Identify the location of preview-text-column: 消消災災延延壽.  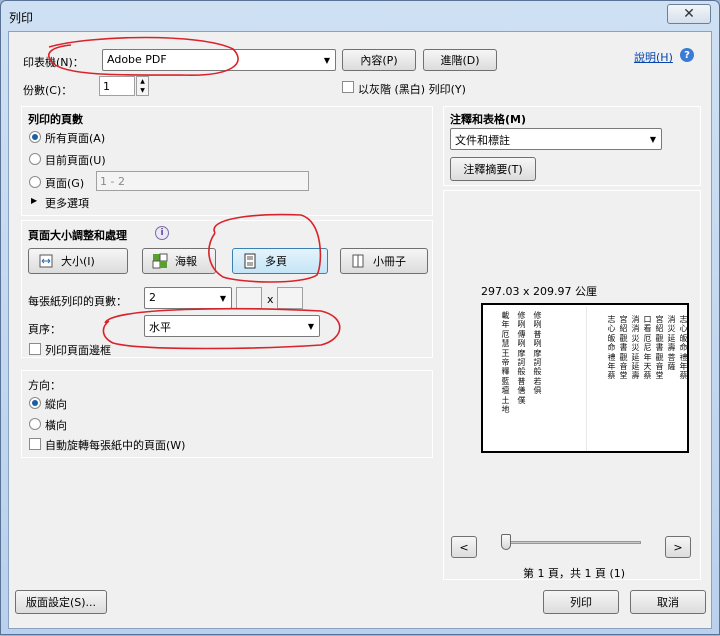
(635, 348).